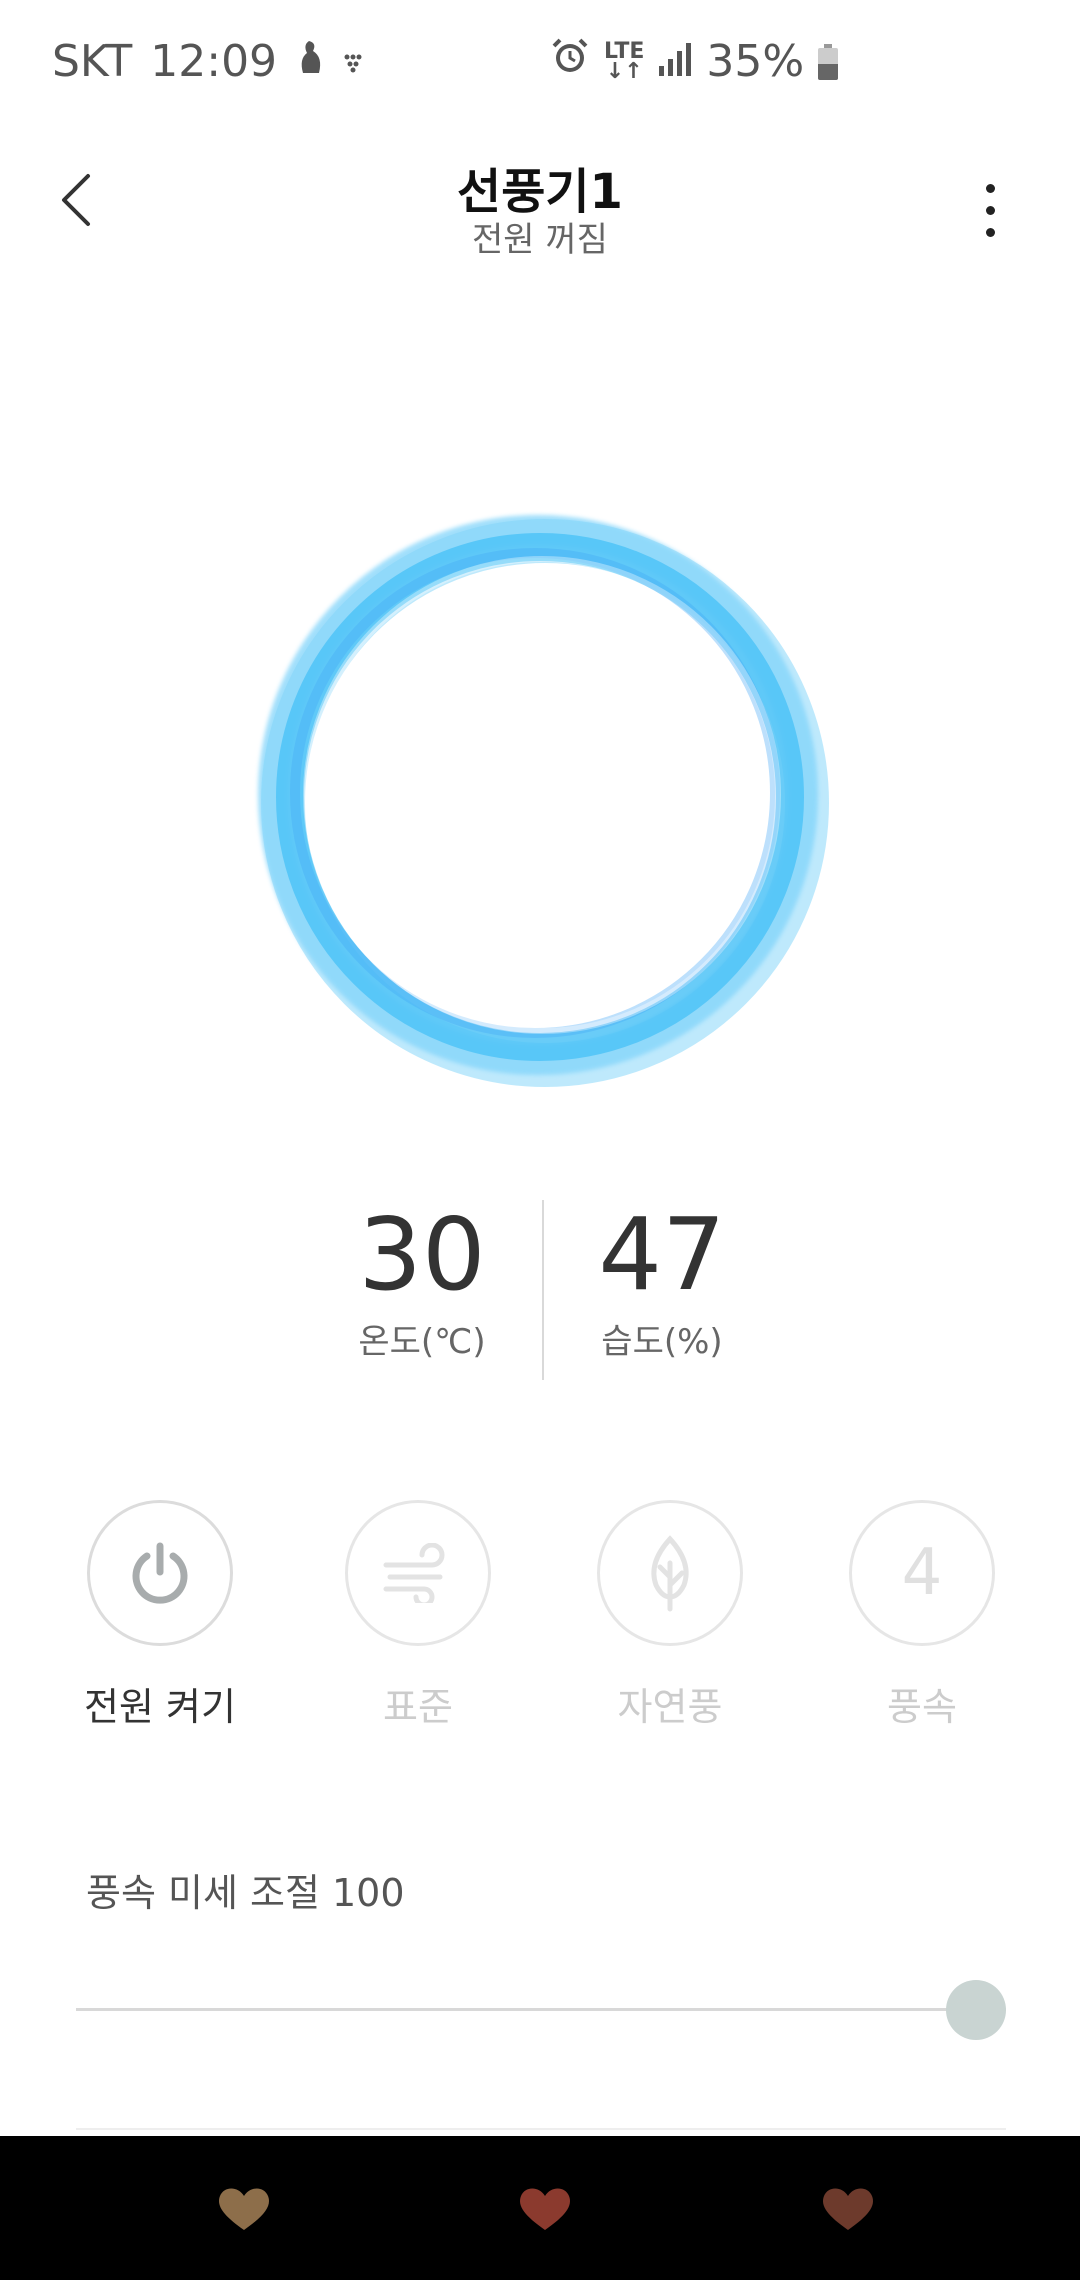 The width and height of the screenshot is (1080, 2280). I want to click on status-left: SKT 12:09, so click(207, 61).